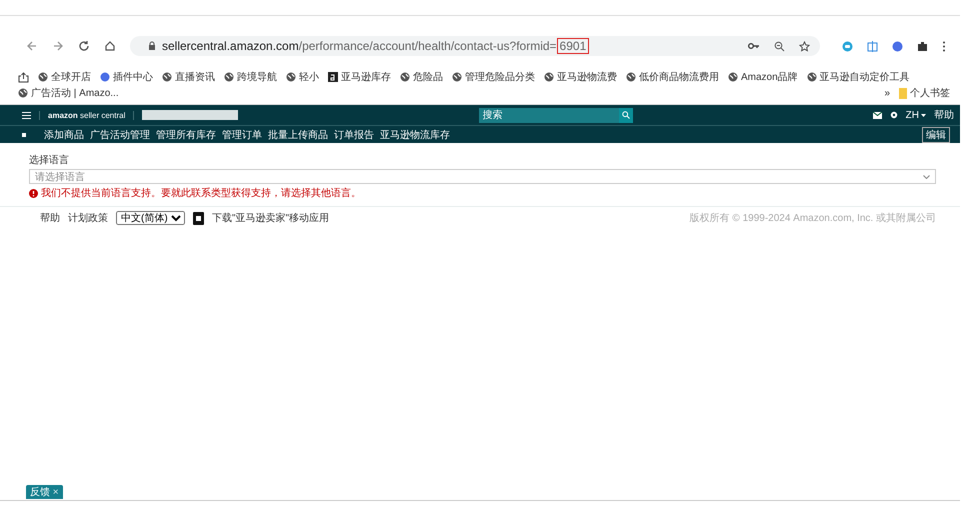 This screenshot has height=509, width=974. What do you see at coordinates (333, 77) in the screenshot?
I see `letter-a-icon` at bounding box center [333, 77].